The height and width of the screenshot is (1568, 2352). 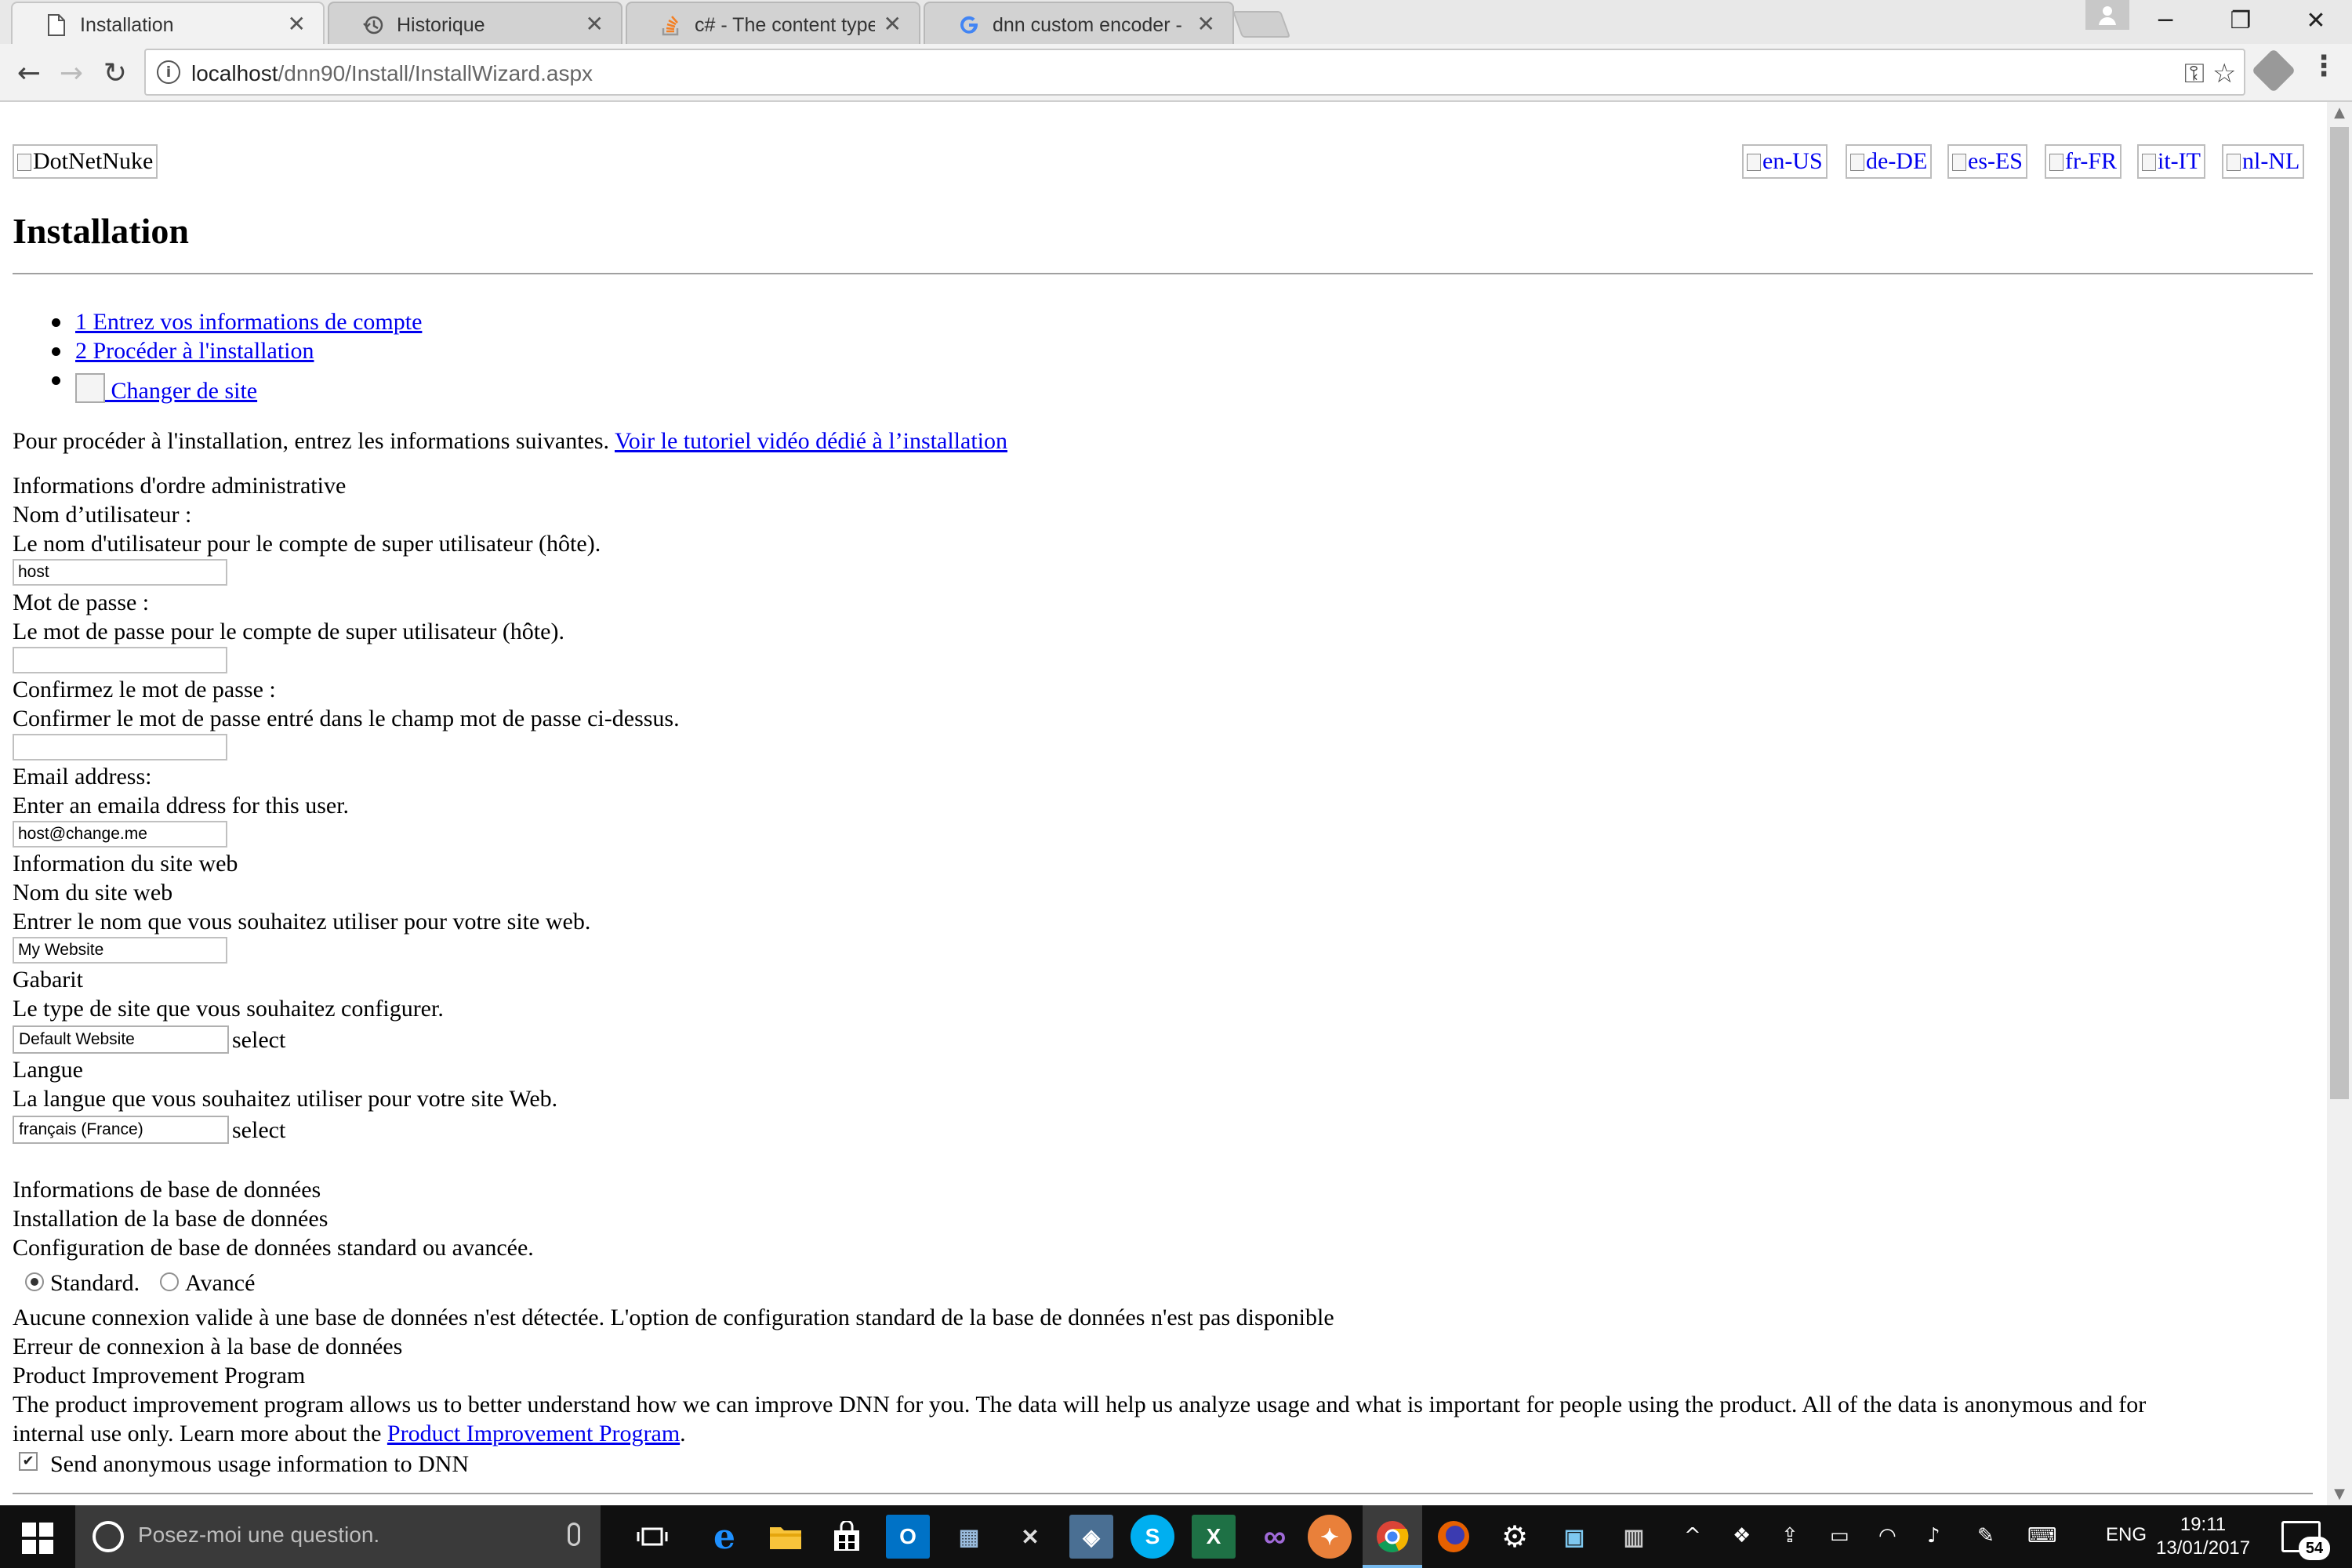 What do you see at coordinates (115, 73) in the screenshot?
I see `reload-icon: ↻` at bounding box center [115, 73].